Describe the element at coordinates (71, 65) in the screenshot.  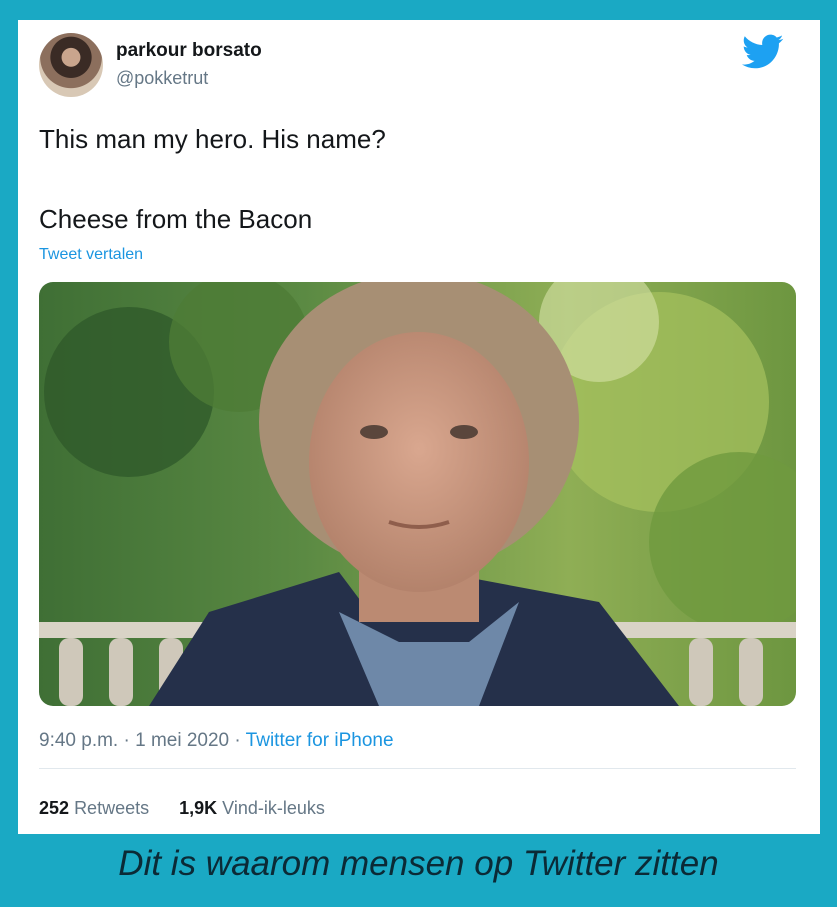
I see `avatar` at that location.